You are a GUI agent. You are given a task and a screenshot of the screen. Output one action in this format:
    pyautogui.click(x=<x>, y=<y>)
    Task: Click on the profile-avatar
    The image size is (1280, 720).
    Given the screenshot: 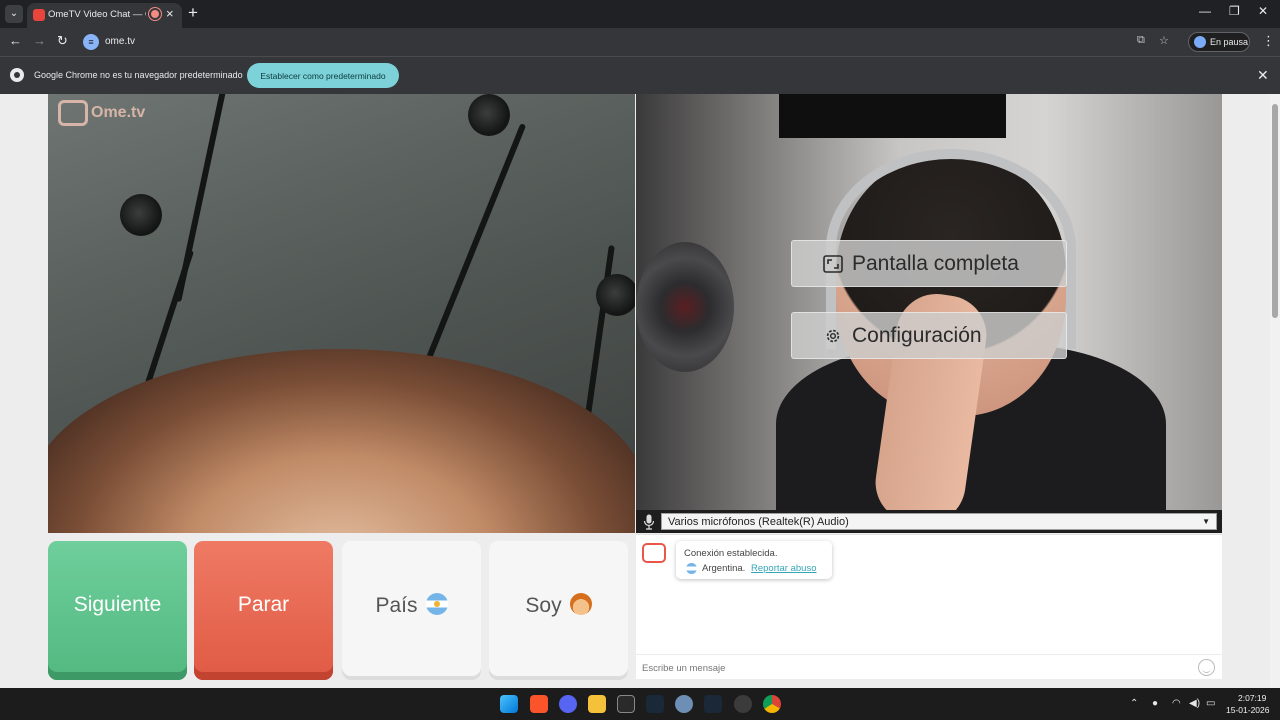 What is the action you would take?
    pyautogui.click(x=1200, y=42)
    